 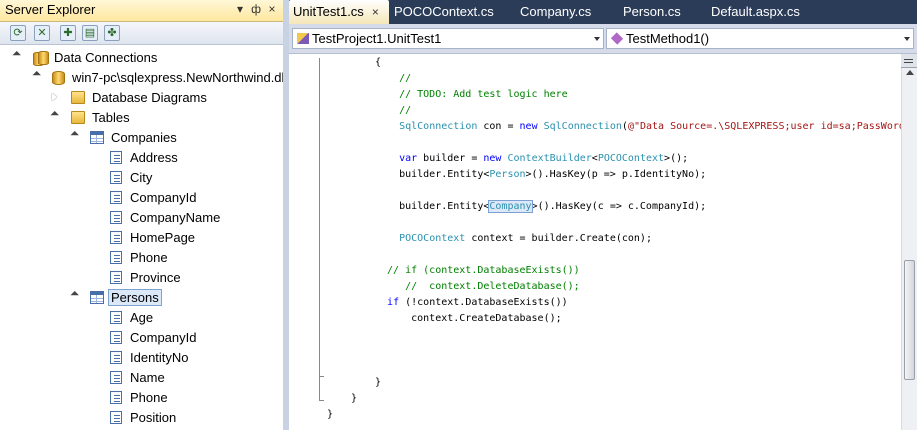 I want to click on auto-hide-pin-icon: ф, so click(x=256, y=9).